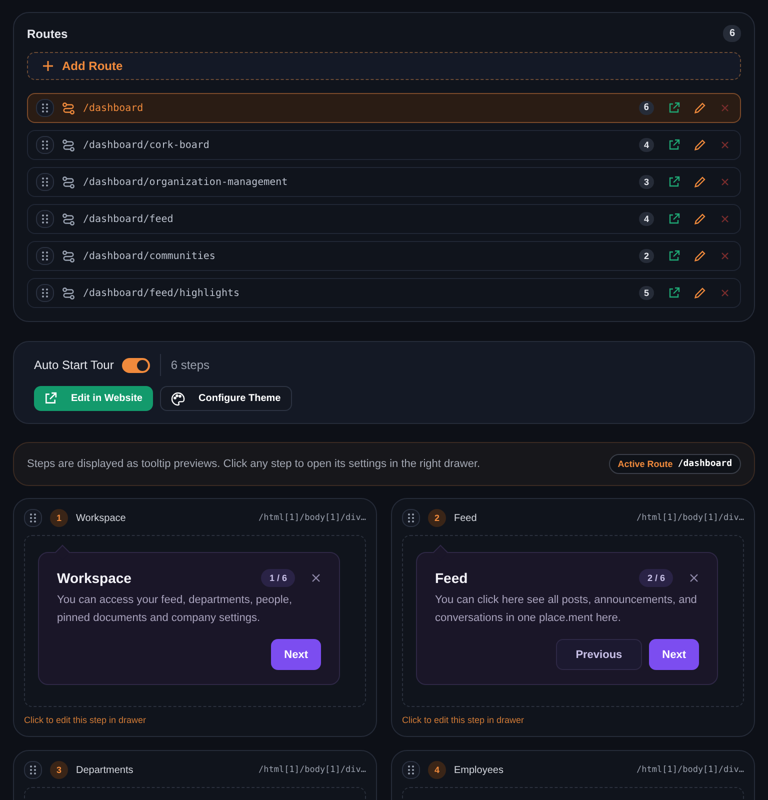 The image size is (768, 800). What do you see at coordinates (656, 578) in the screenshot?
I see `progress-badge: 2 / 6` at bounding box center [656, 578].